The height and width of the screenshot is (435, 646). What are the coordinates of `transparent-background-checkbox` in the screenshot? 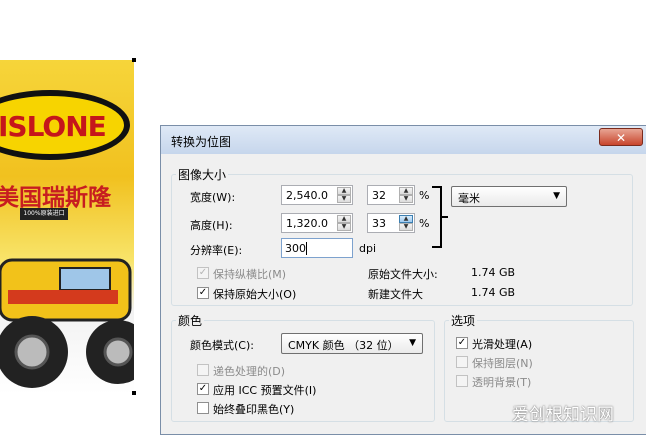 It's located at (462, 381).